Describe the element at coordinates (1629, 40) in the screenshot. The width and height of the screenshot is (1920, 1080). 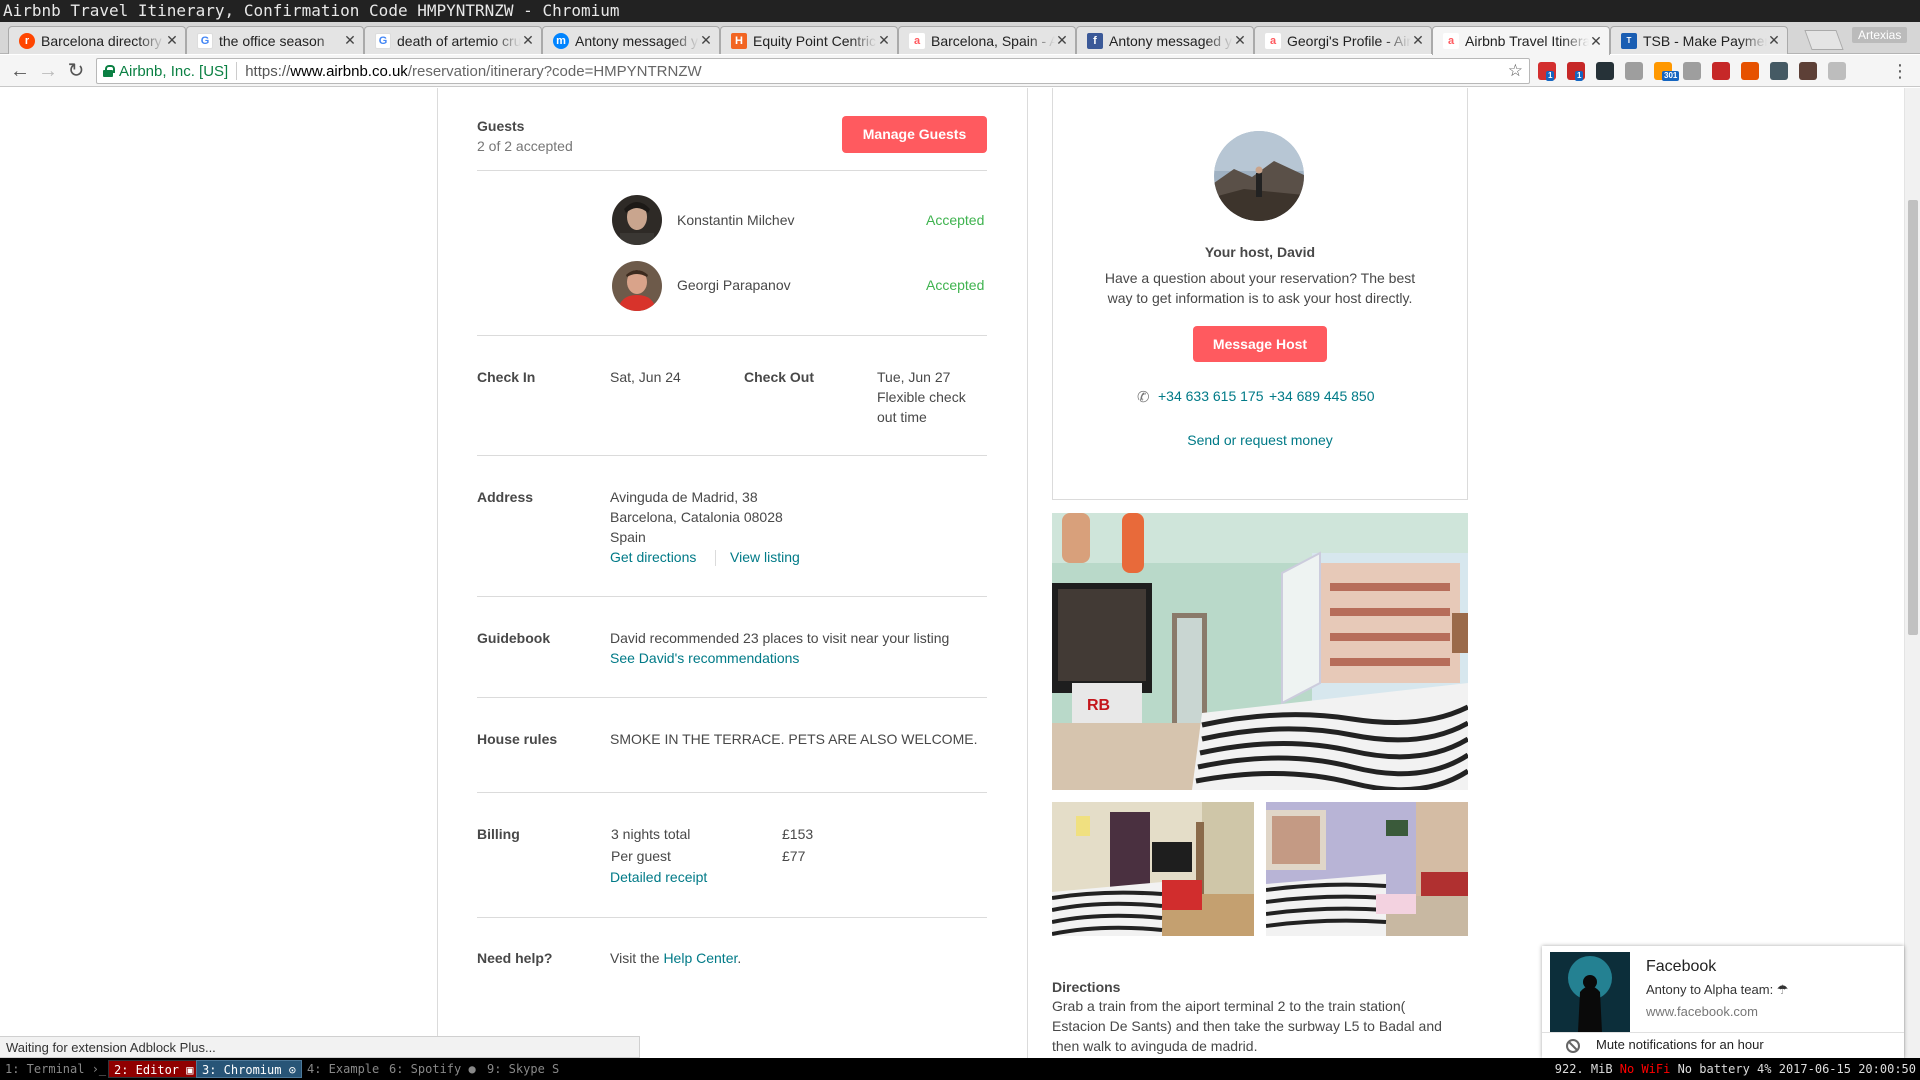
I see `tsb-icon: T` at that location.